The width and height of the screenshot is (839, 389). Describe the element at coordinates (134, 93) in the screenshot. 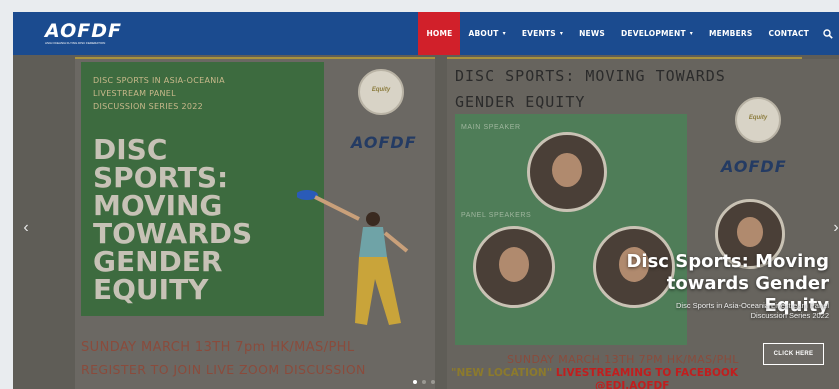

I see `kicker-line: LIVESTREAM PANEL` at that location.